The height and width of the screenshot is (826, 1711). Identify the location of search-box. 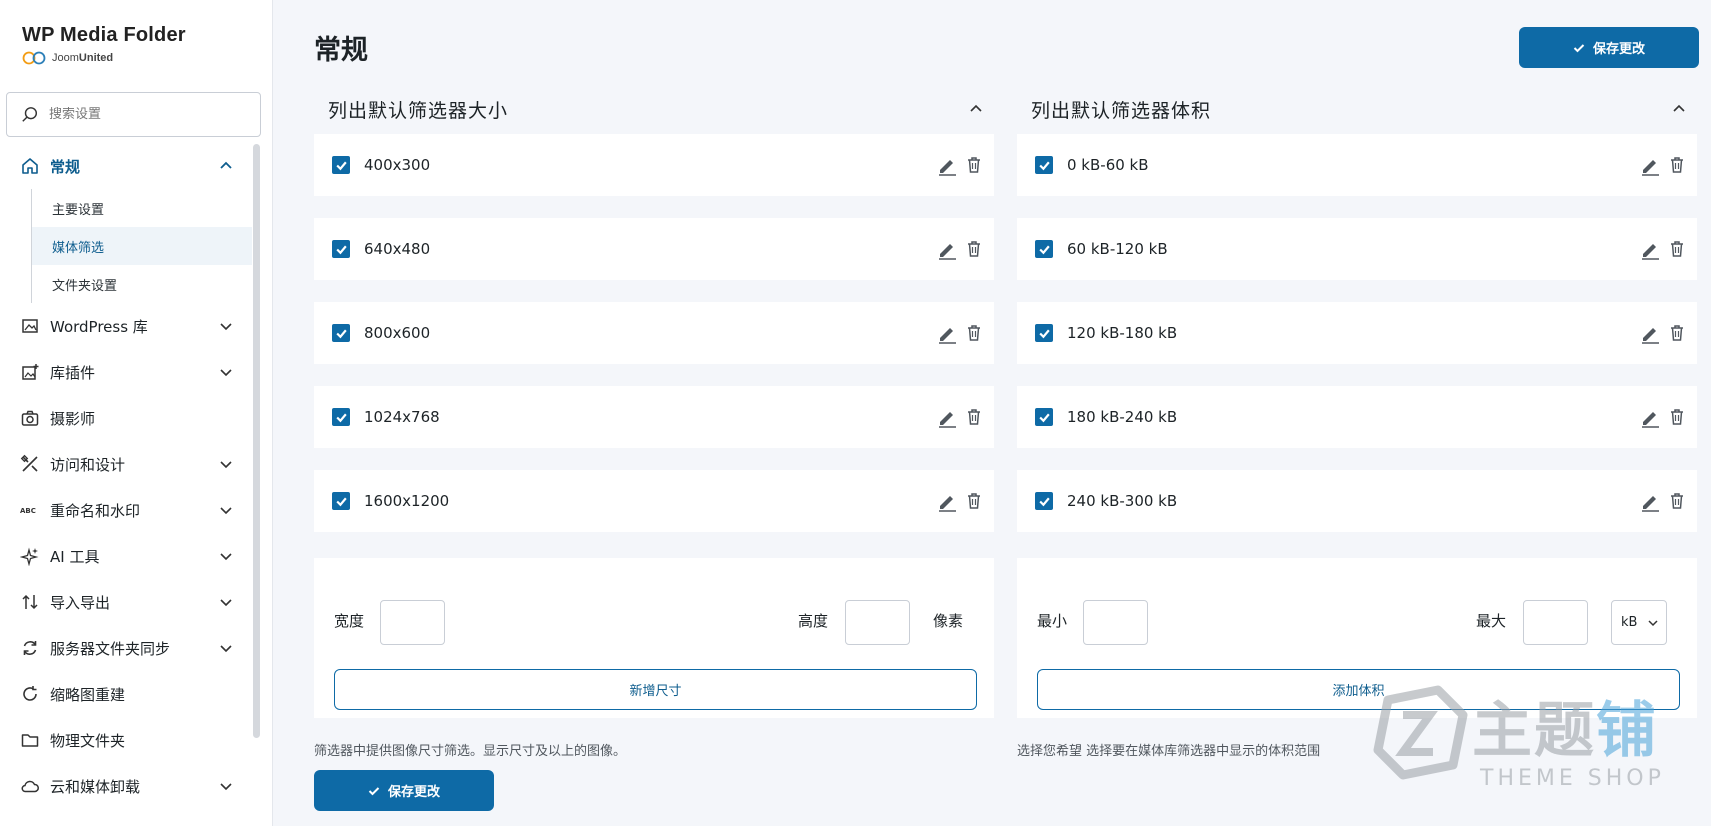
(133, 114).